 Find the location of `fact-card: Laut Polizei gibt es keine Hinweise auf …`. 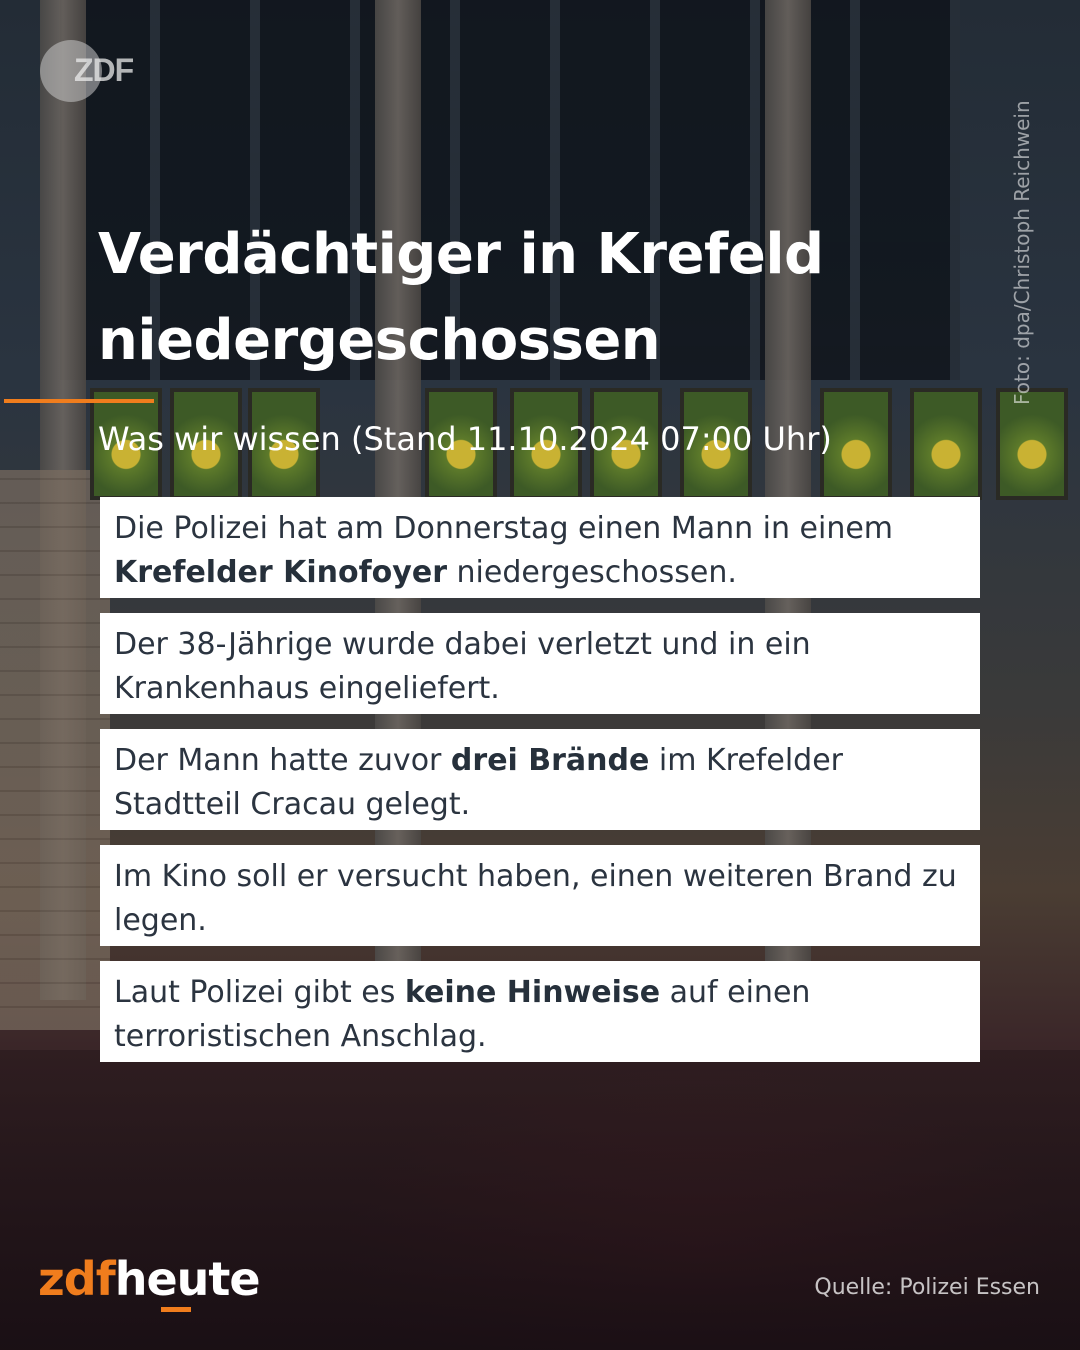

fact-card: Laut Polizei gibt es keine Hinweise auf … is located at coordinates (540, 1011).